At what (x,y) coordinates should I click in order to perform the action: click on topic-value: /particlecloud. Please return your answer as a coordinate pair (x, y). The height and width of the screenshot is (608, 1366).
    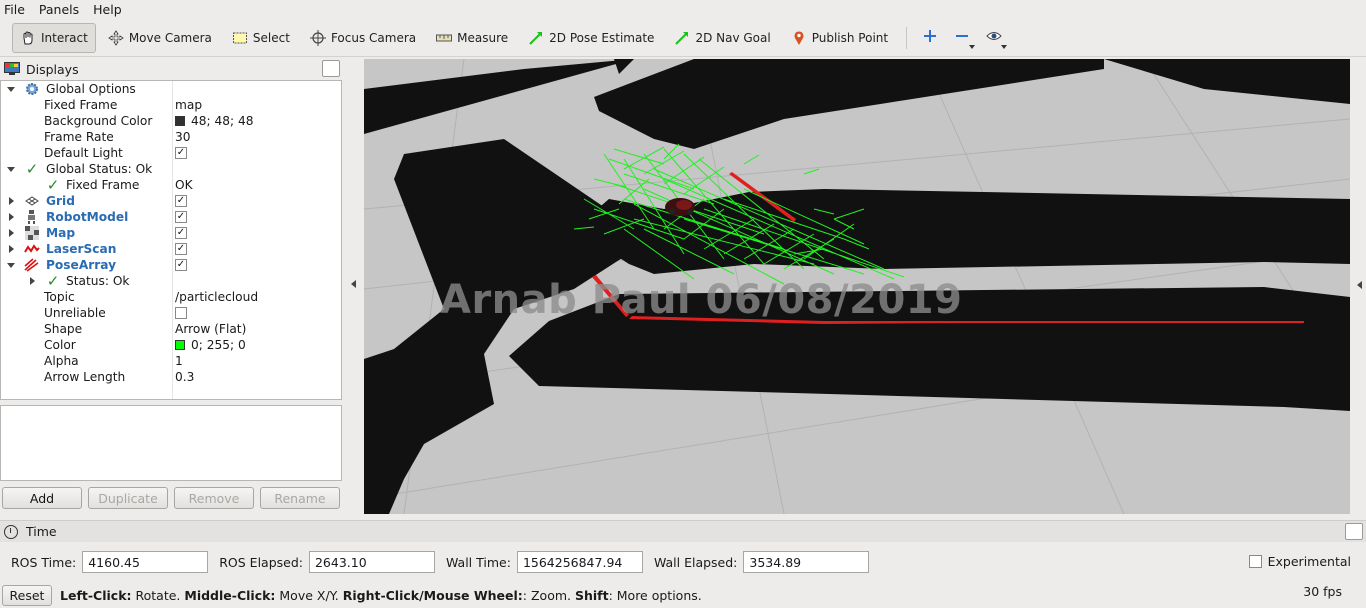
    Looking at the image, I should click on (216, 297).